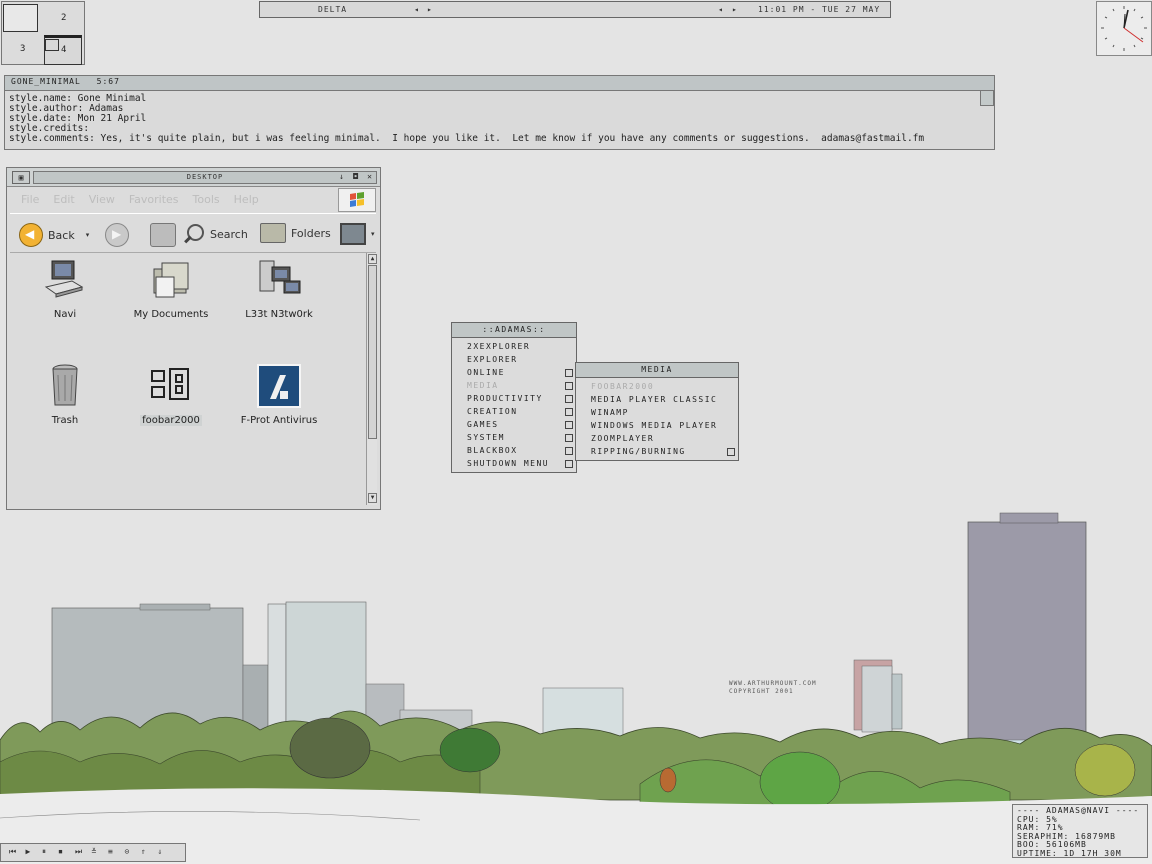 This screenshot has height=864, width=1152. What do you see at coordinates (160, 851) in the screenshot?
I see `media-control-button: ⇓` at bounding box center [160, 851].